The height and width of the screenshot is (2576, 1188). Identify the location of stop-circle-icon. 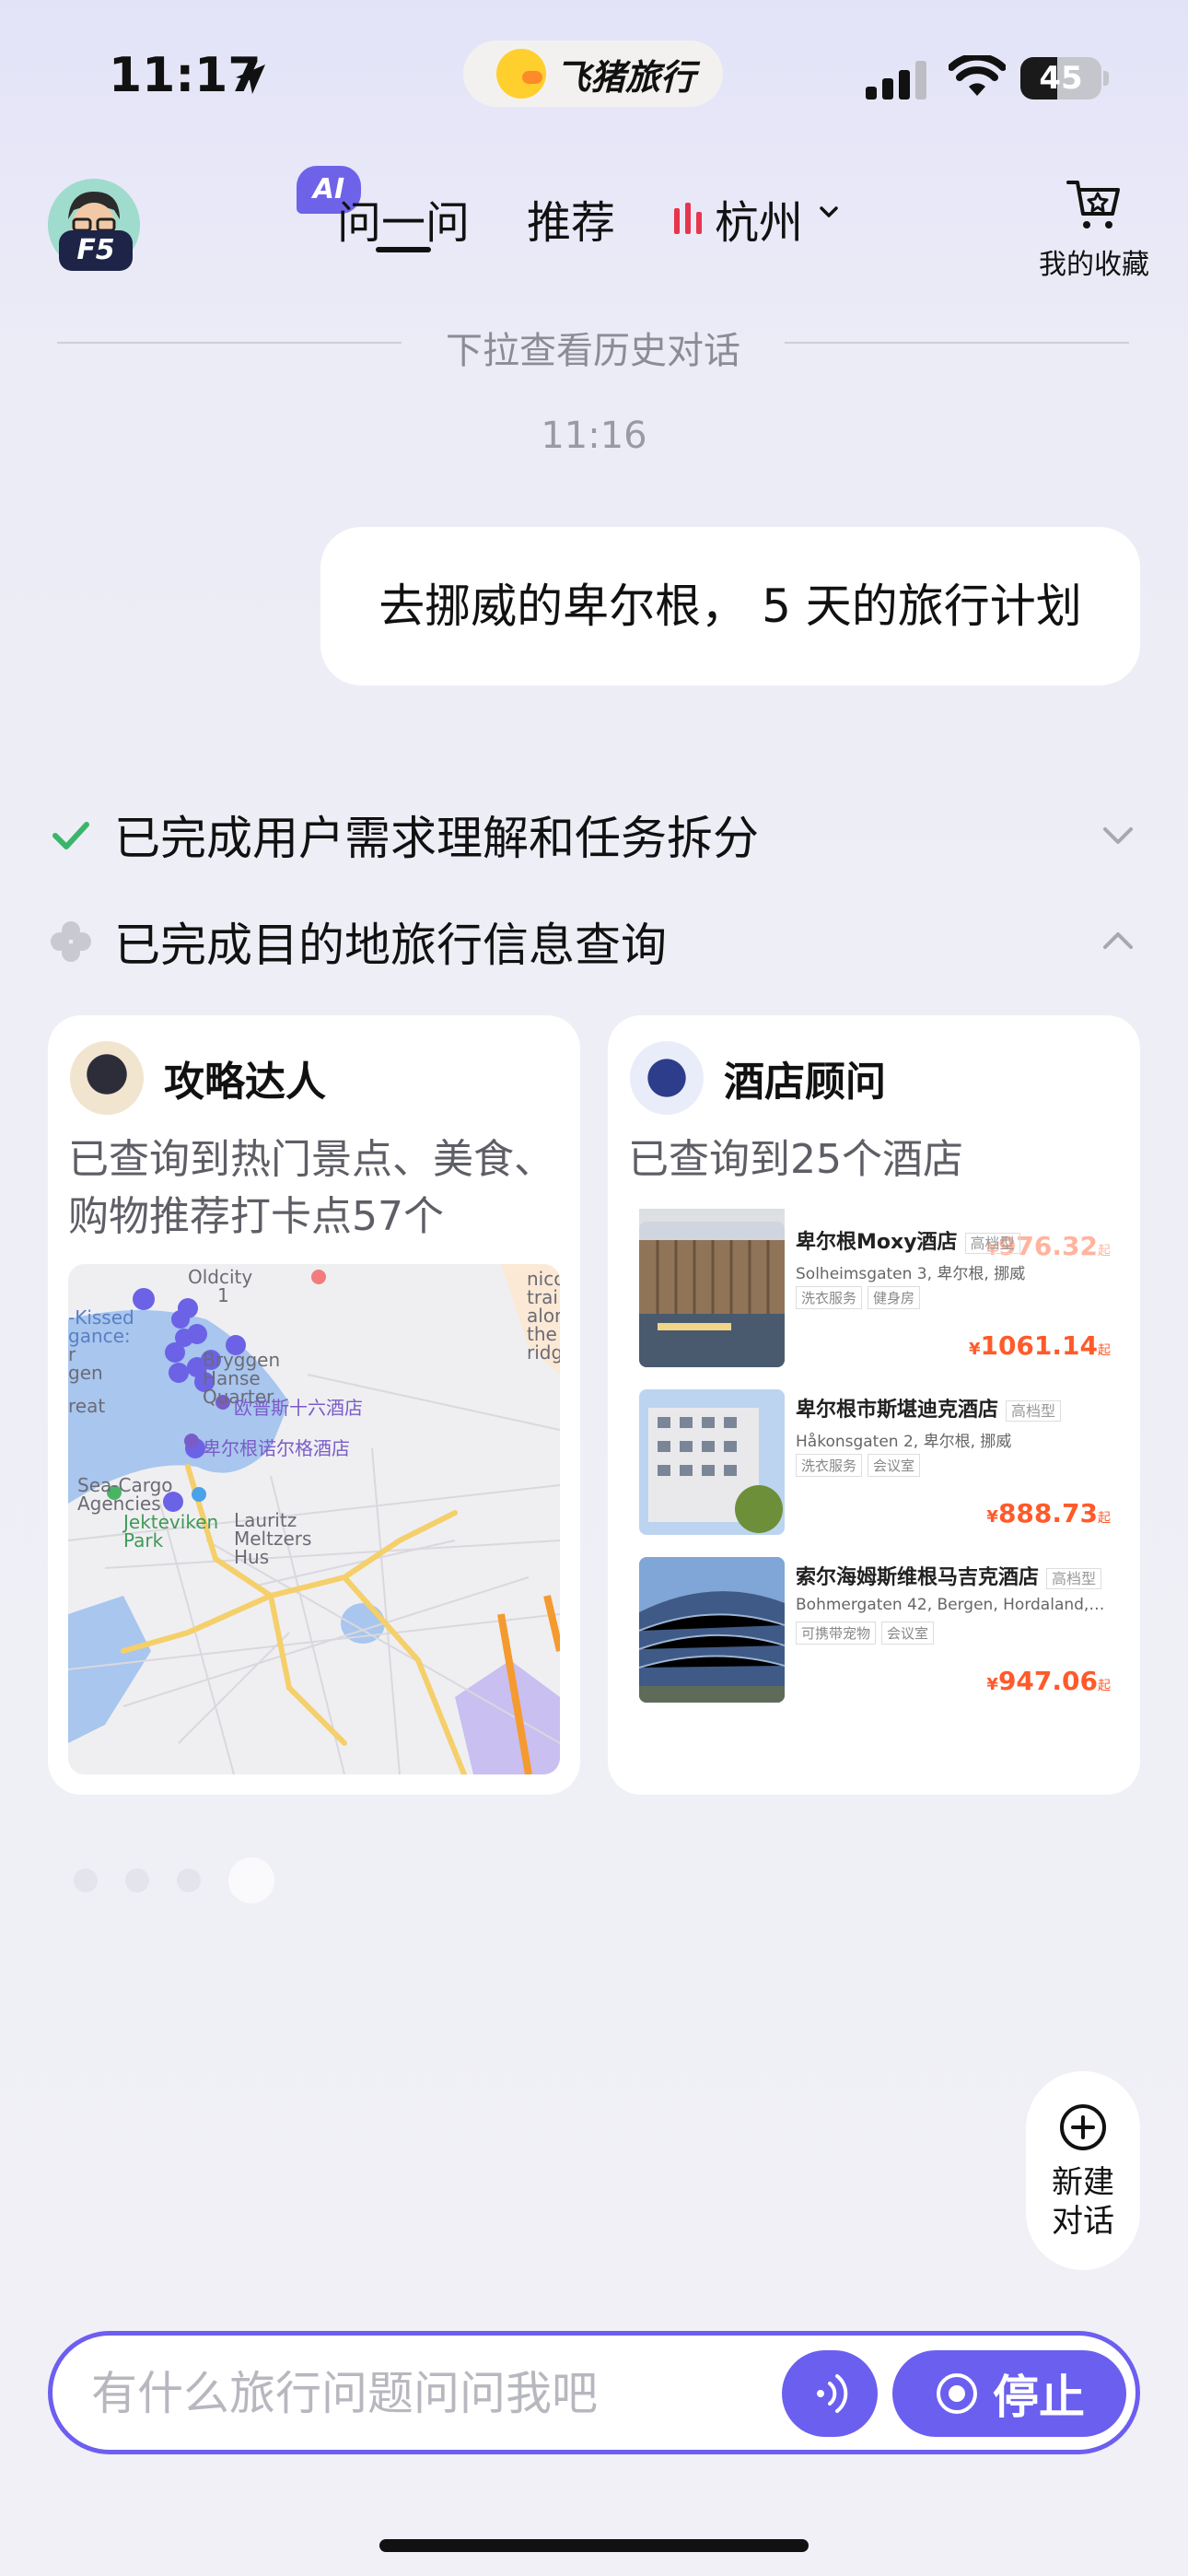
(957, 2393).